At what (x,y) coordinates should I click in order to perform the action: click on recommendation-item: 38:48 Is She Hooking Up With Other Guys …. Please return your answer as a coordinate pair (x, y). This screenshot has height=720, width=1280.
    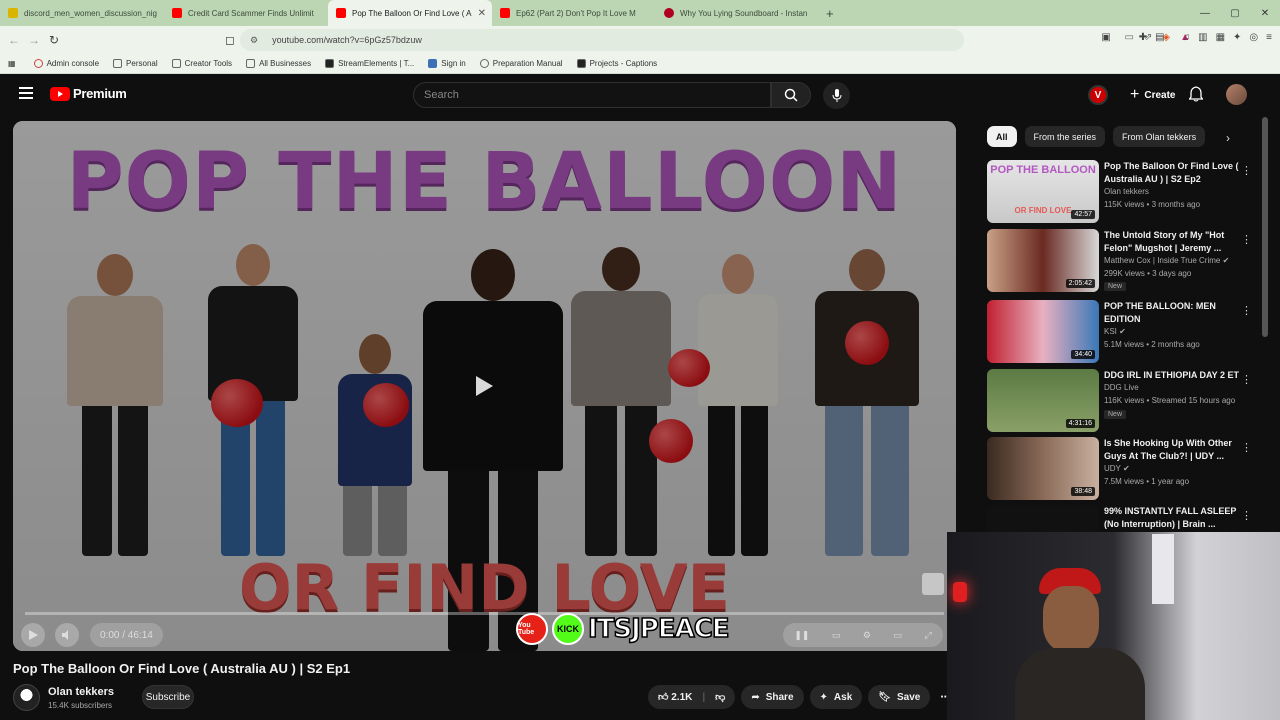
    Looking at the image, I should click on (1119, 469).